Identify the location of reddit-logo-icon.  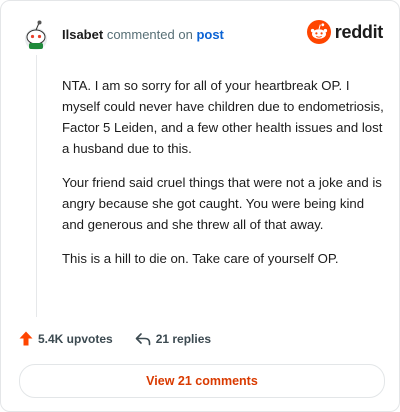
(318, 32).